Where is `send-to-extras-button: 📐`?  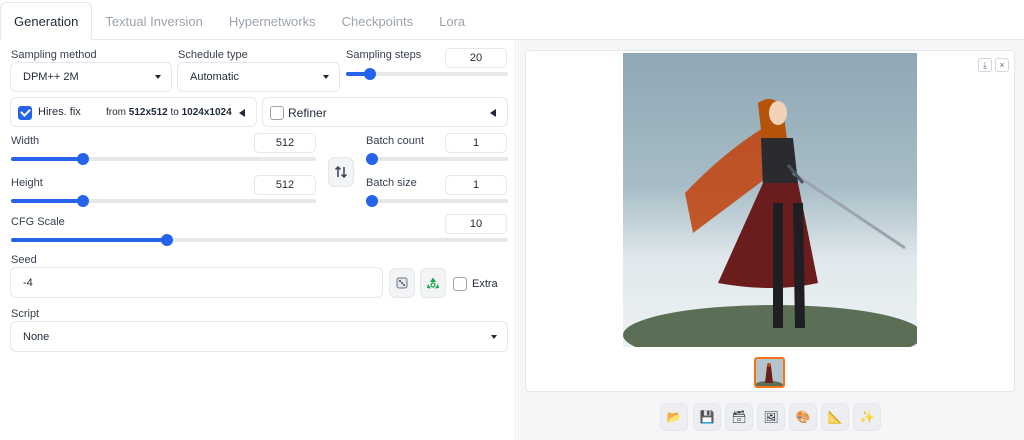
send-to-extras-button: 📐 is located at coordinates (835, 417).